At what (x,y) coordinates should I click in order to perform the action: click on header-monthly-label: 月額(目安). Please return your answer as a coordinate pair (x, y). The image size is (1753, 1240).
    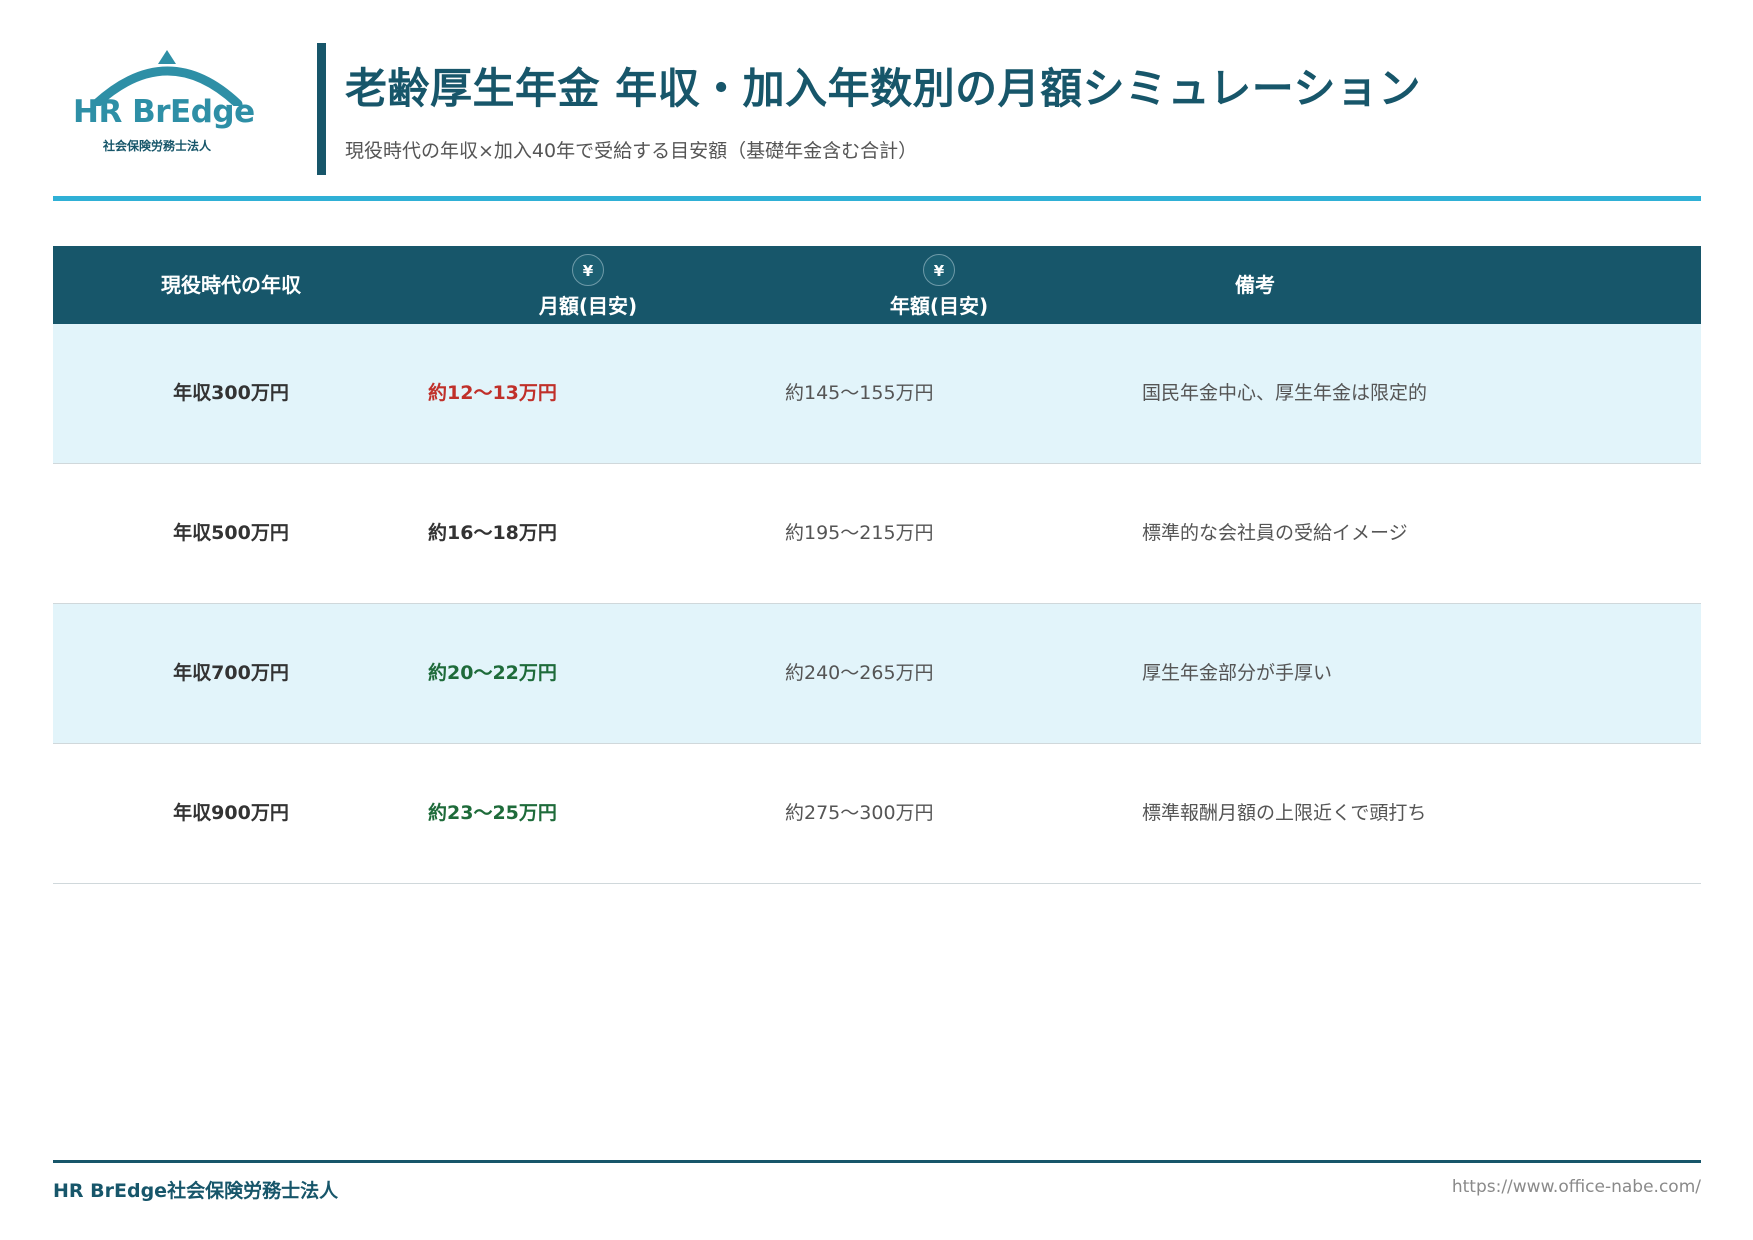
    Looking at the image, I should click on (588, 306).